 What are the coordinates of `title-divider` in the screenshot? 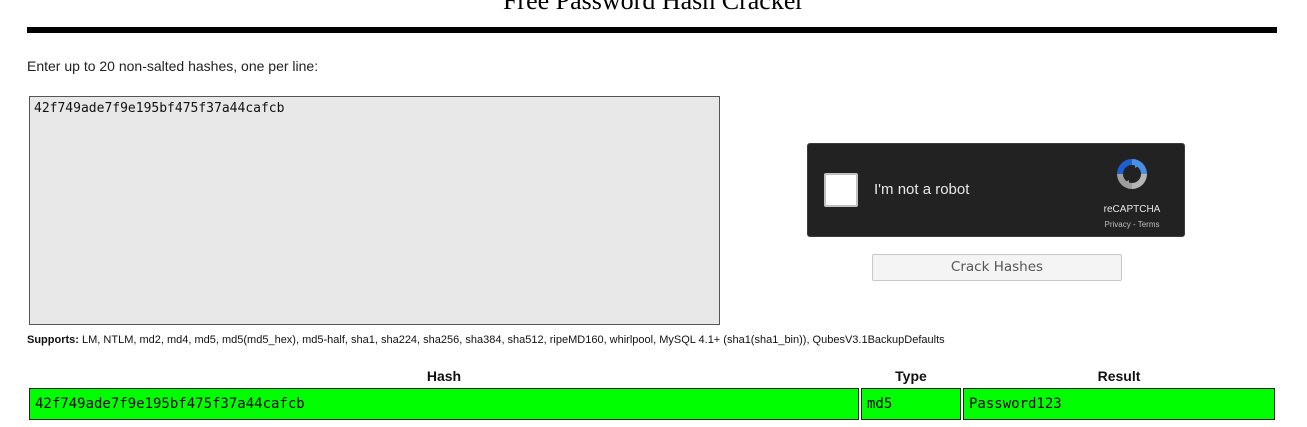 It's located at (652, 30).